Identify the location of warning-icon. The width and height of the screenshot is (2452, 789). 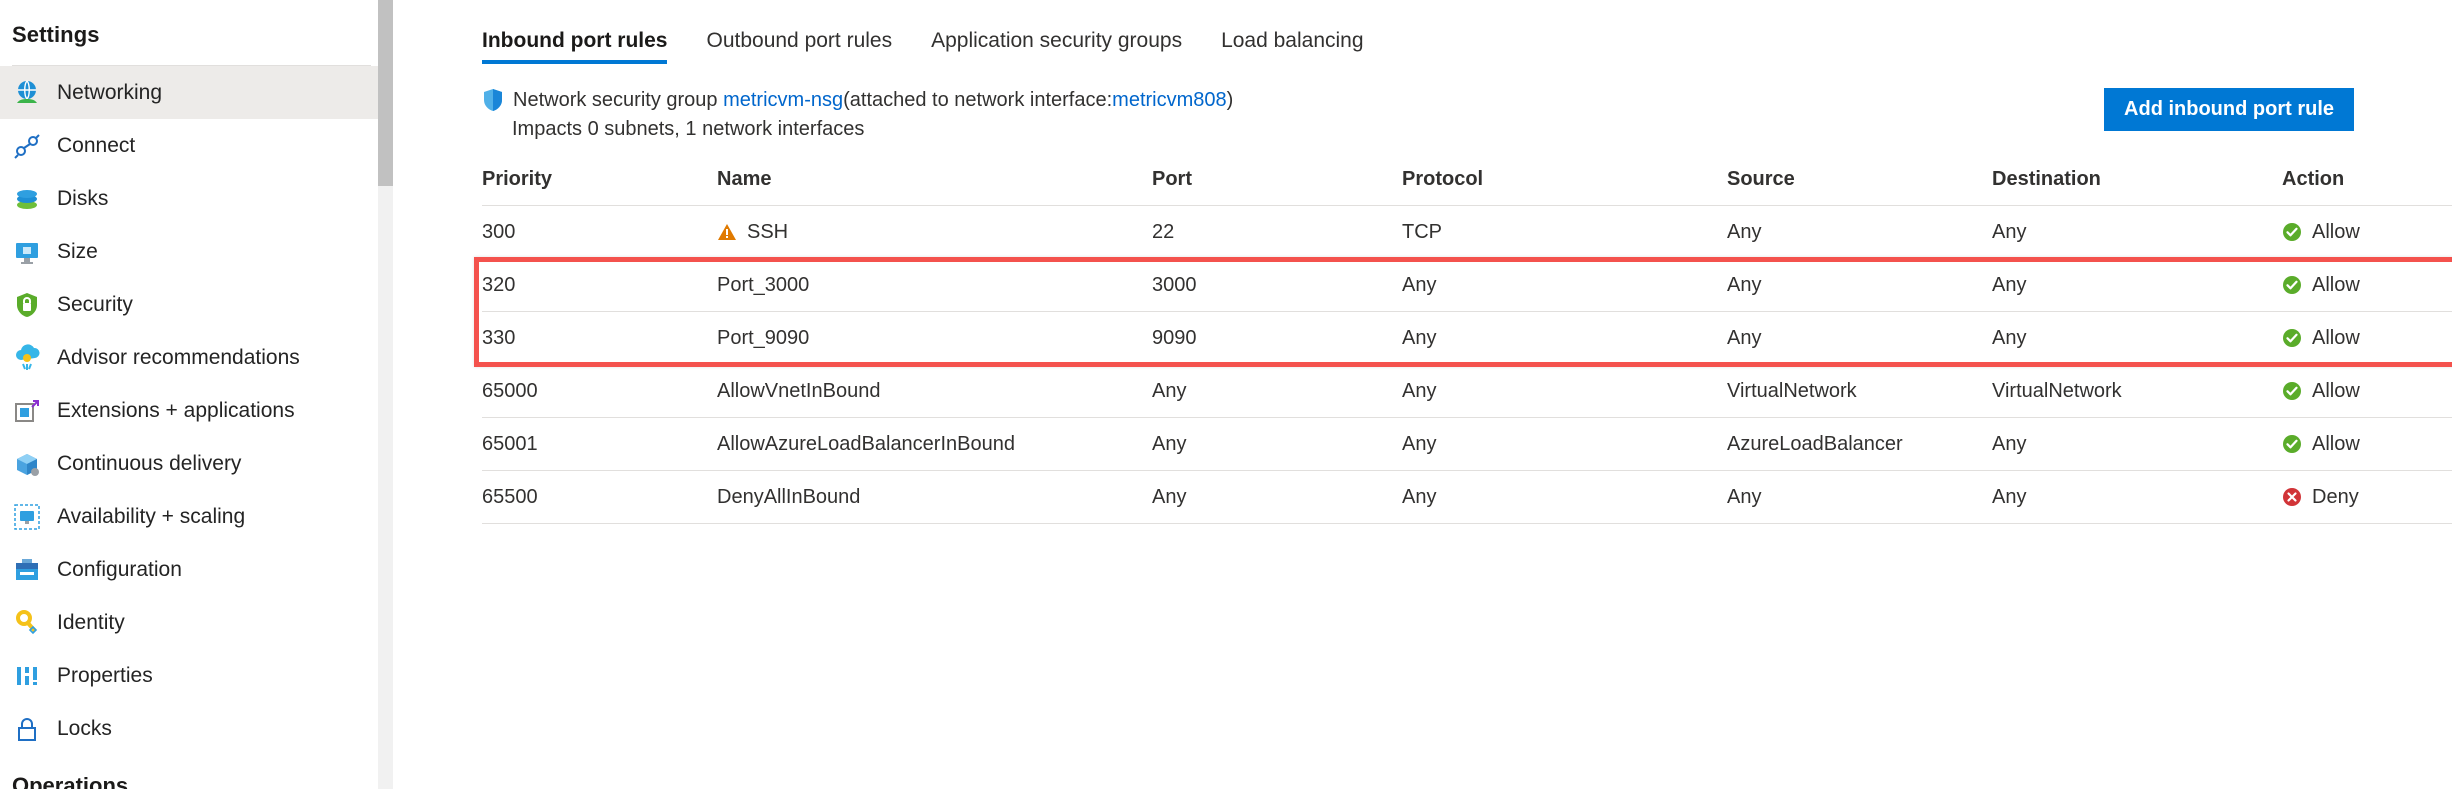
(727, 232).